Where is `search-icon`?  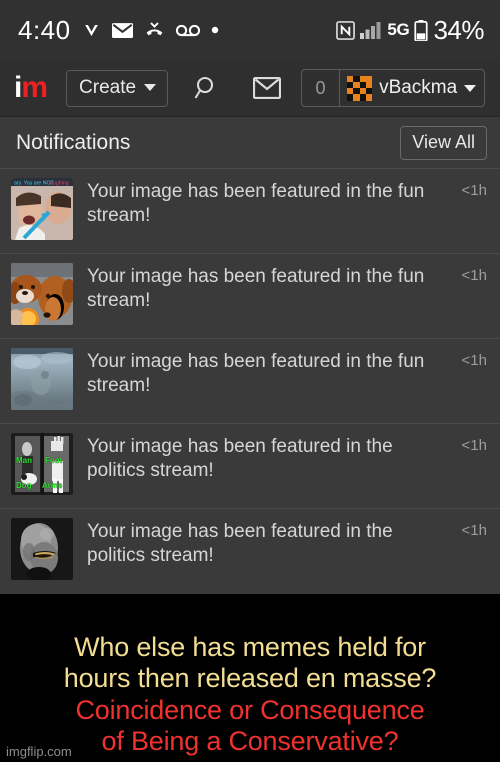 search-icon is located at coordinates (206, 88).